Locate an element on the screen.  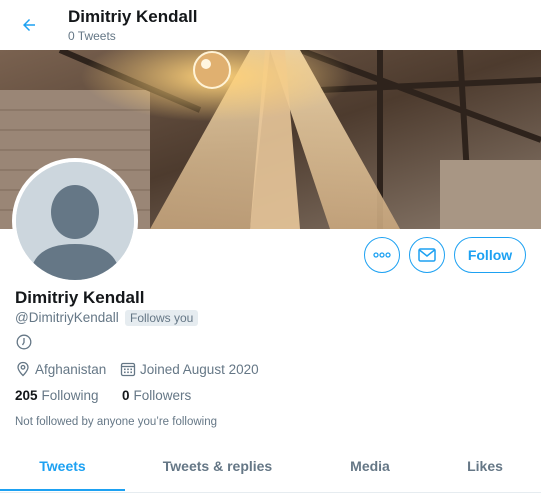
clock-icon is located at coordinates (24, 344).